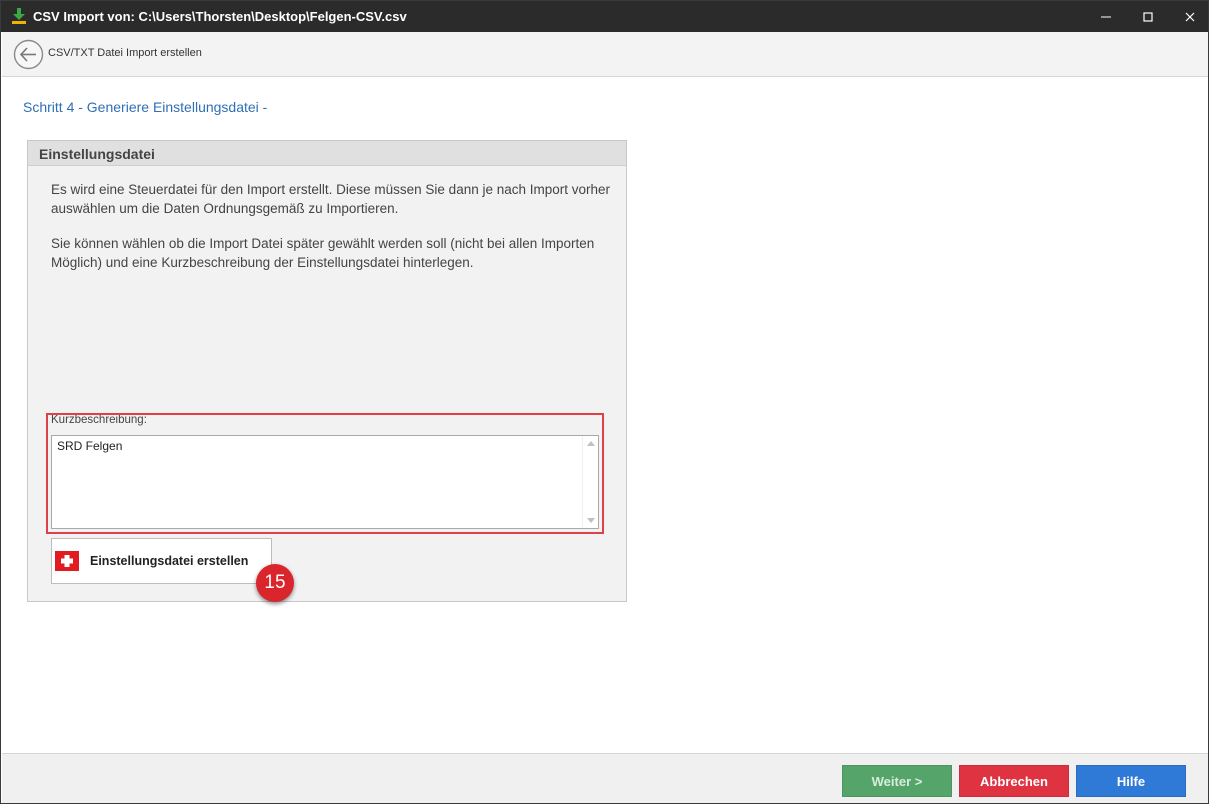 The height and width of the screenshot is (804, 1209). I want to click on step-number-badge: 15, so click(275, 583).